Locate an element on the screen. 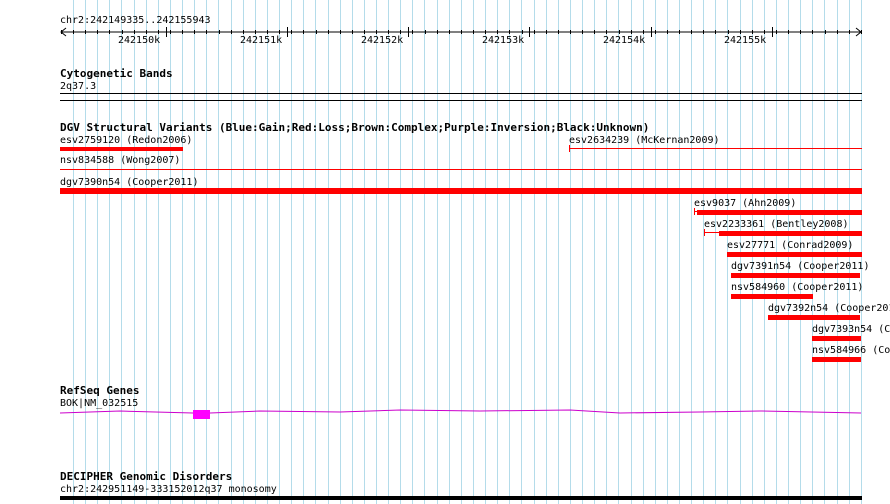  dgv-feature-label: nsv584960 (Cooper2011) is located at coordinates (797, 287).